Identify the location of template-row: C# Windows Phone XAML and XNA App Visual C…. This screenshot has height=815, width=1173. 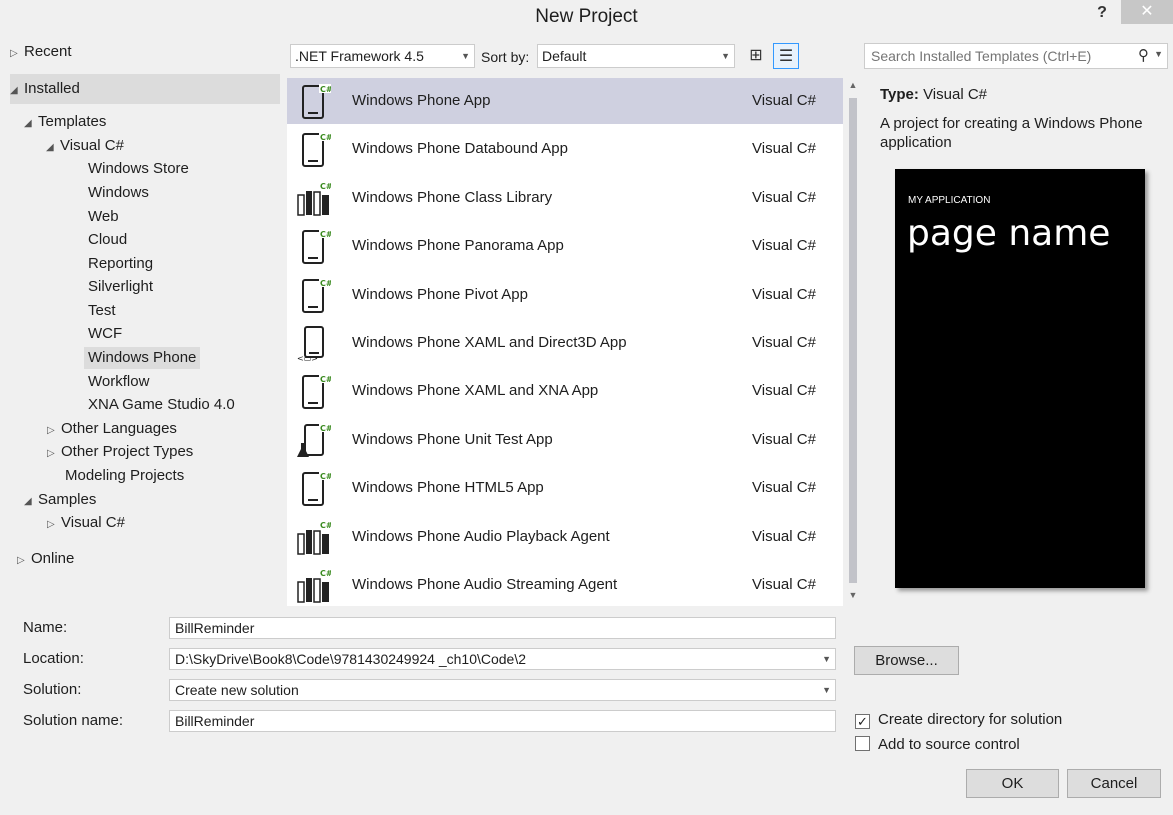
(565, 391).